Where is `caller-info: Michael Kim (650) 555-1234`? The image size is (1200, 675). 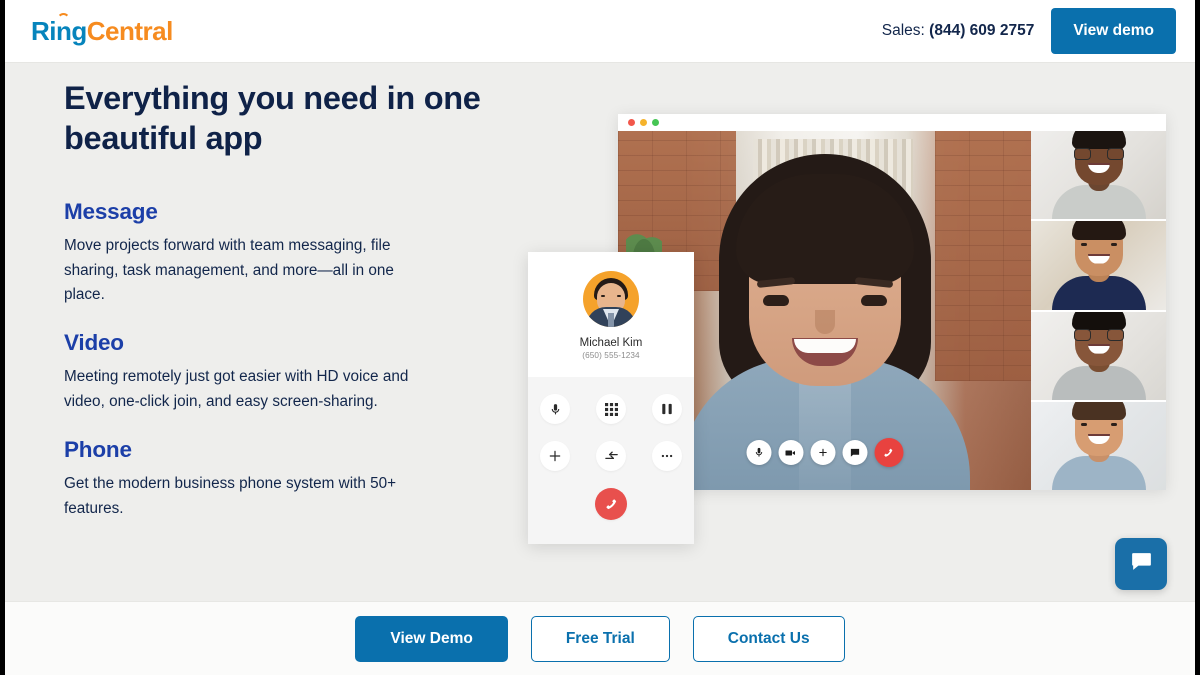
caller-info: Michael Kim (650) 555-1234 is located at coordinates (611, 314).